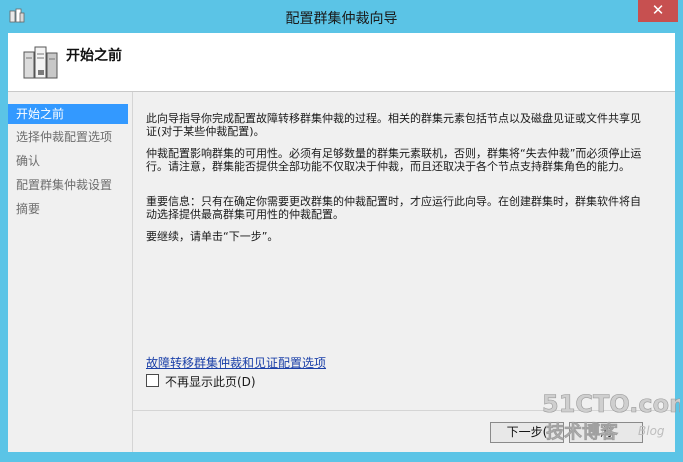 The height and width of the screenshot is (462, 683). What do you see at coordinates (210, 381) in the screenshot?
I see `dont-show-again-label: 不再显示此页(D)` at bounding box center [210, 381].